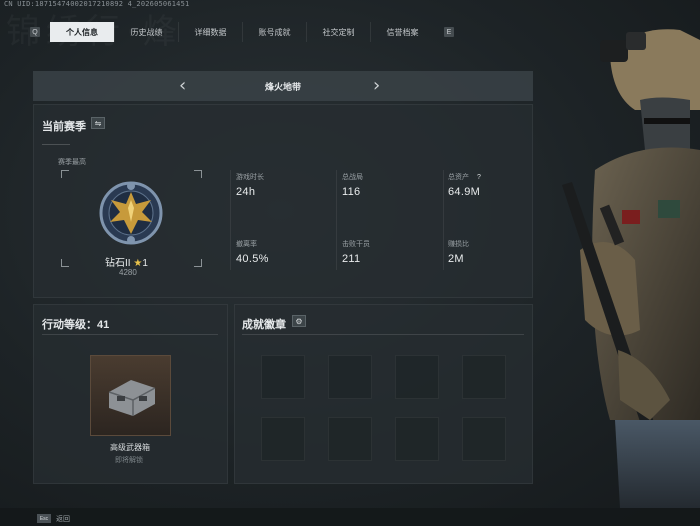 The image size is (700, 526). Describe the element at coordinates (250, 177) in the screenshot. I see `stat-label: 游戏时长` at that location.